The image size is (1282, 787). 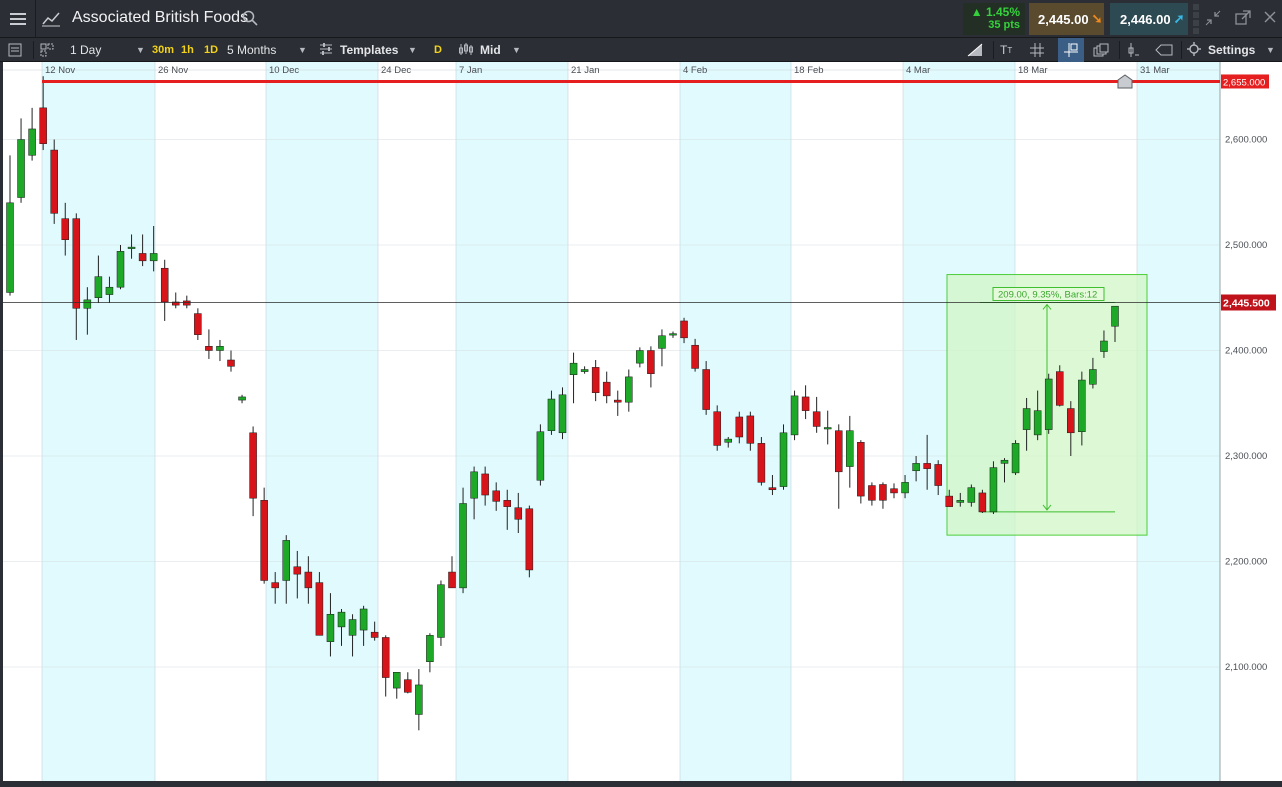 I want to click on home-marker-icon, so click(x=1125, y=81).